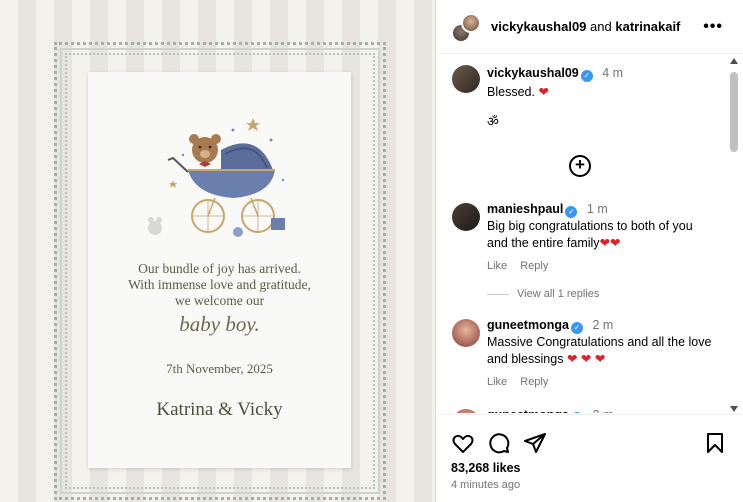 The width and height of the screenshot is (743, 502). I want to click on header-title: vickykaushal09 and katrinakaif, so click(585, 26).